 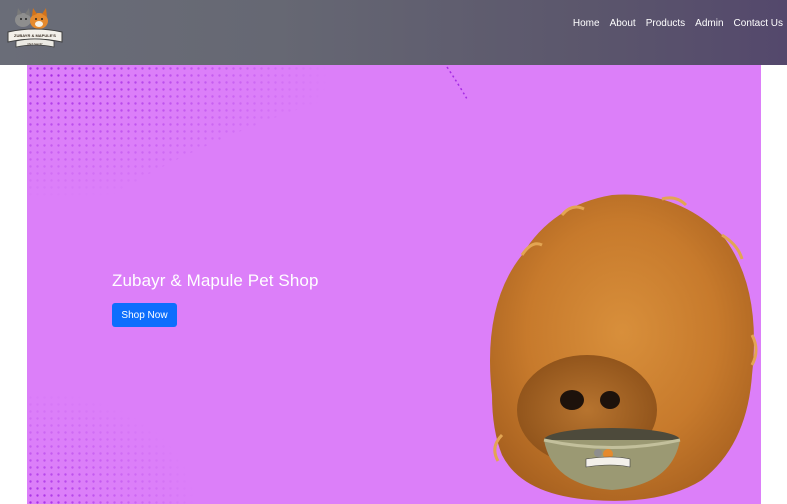 What do you see at coordinates (34, 44) in the screenshot?
I see `logo-line2: PET SHOP` at bounding box center [34, 44].